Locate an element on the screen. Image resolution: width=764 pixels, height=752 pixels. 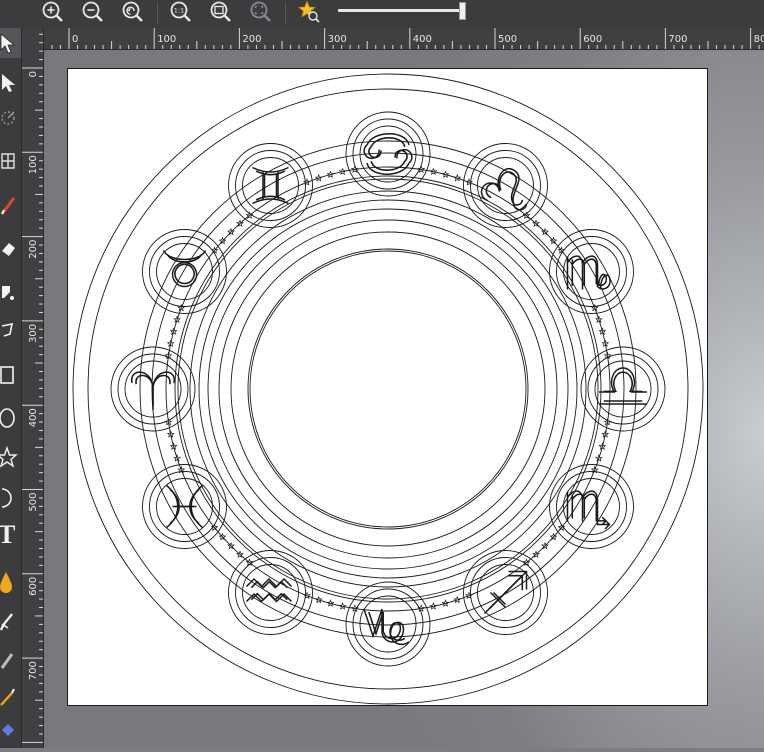
zoom-one-to-one-icon: 1:1 is located at coordinates (181, 12).